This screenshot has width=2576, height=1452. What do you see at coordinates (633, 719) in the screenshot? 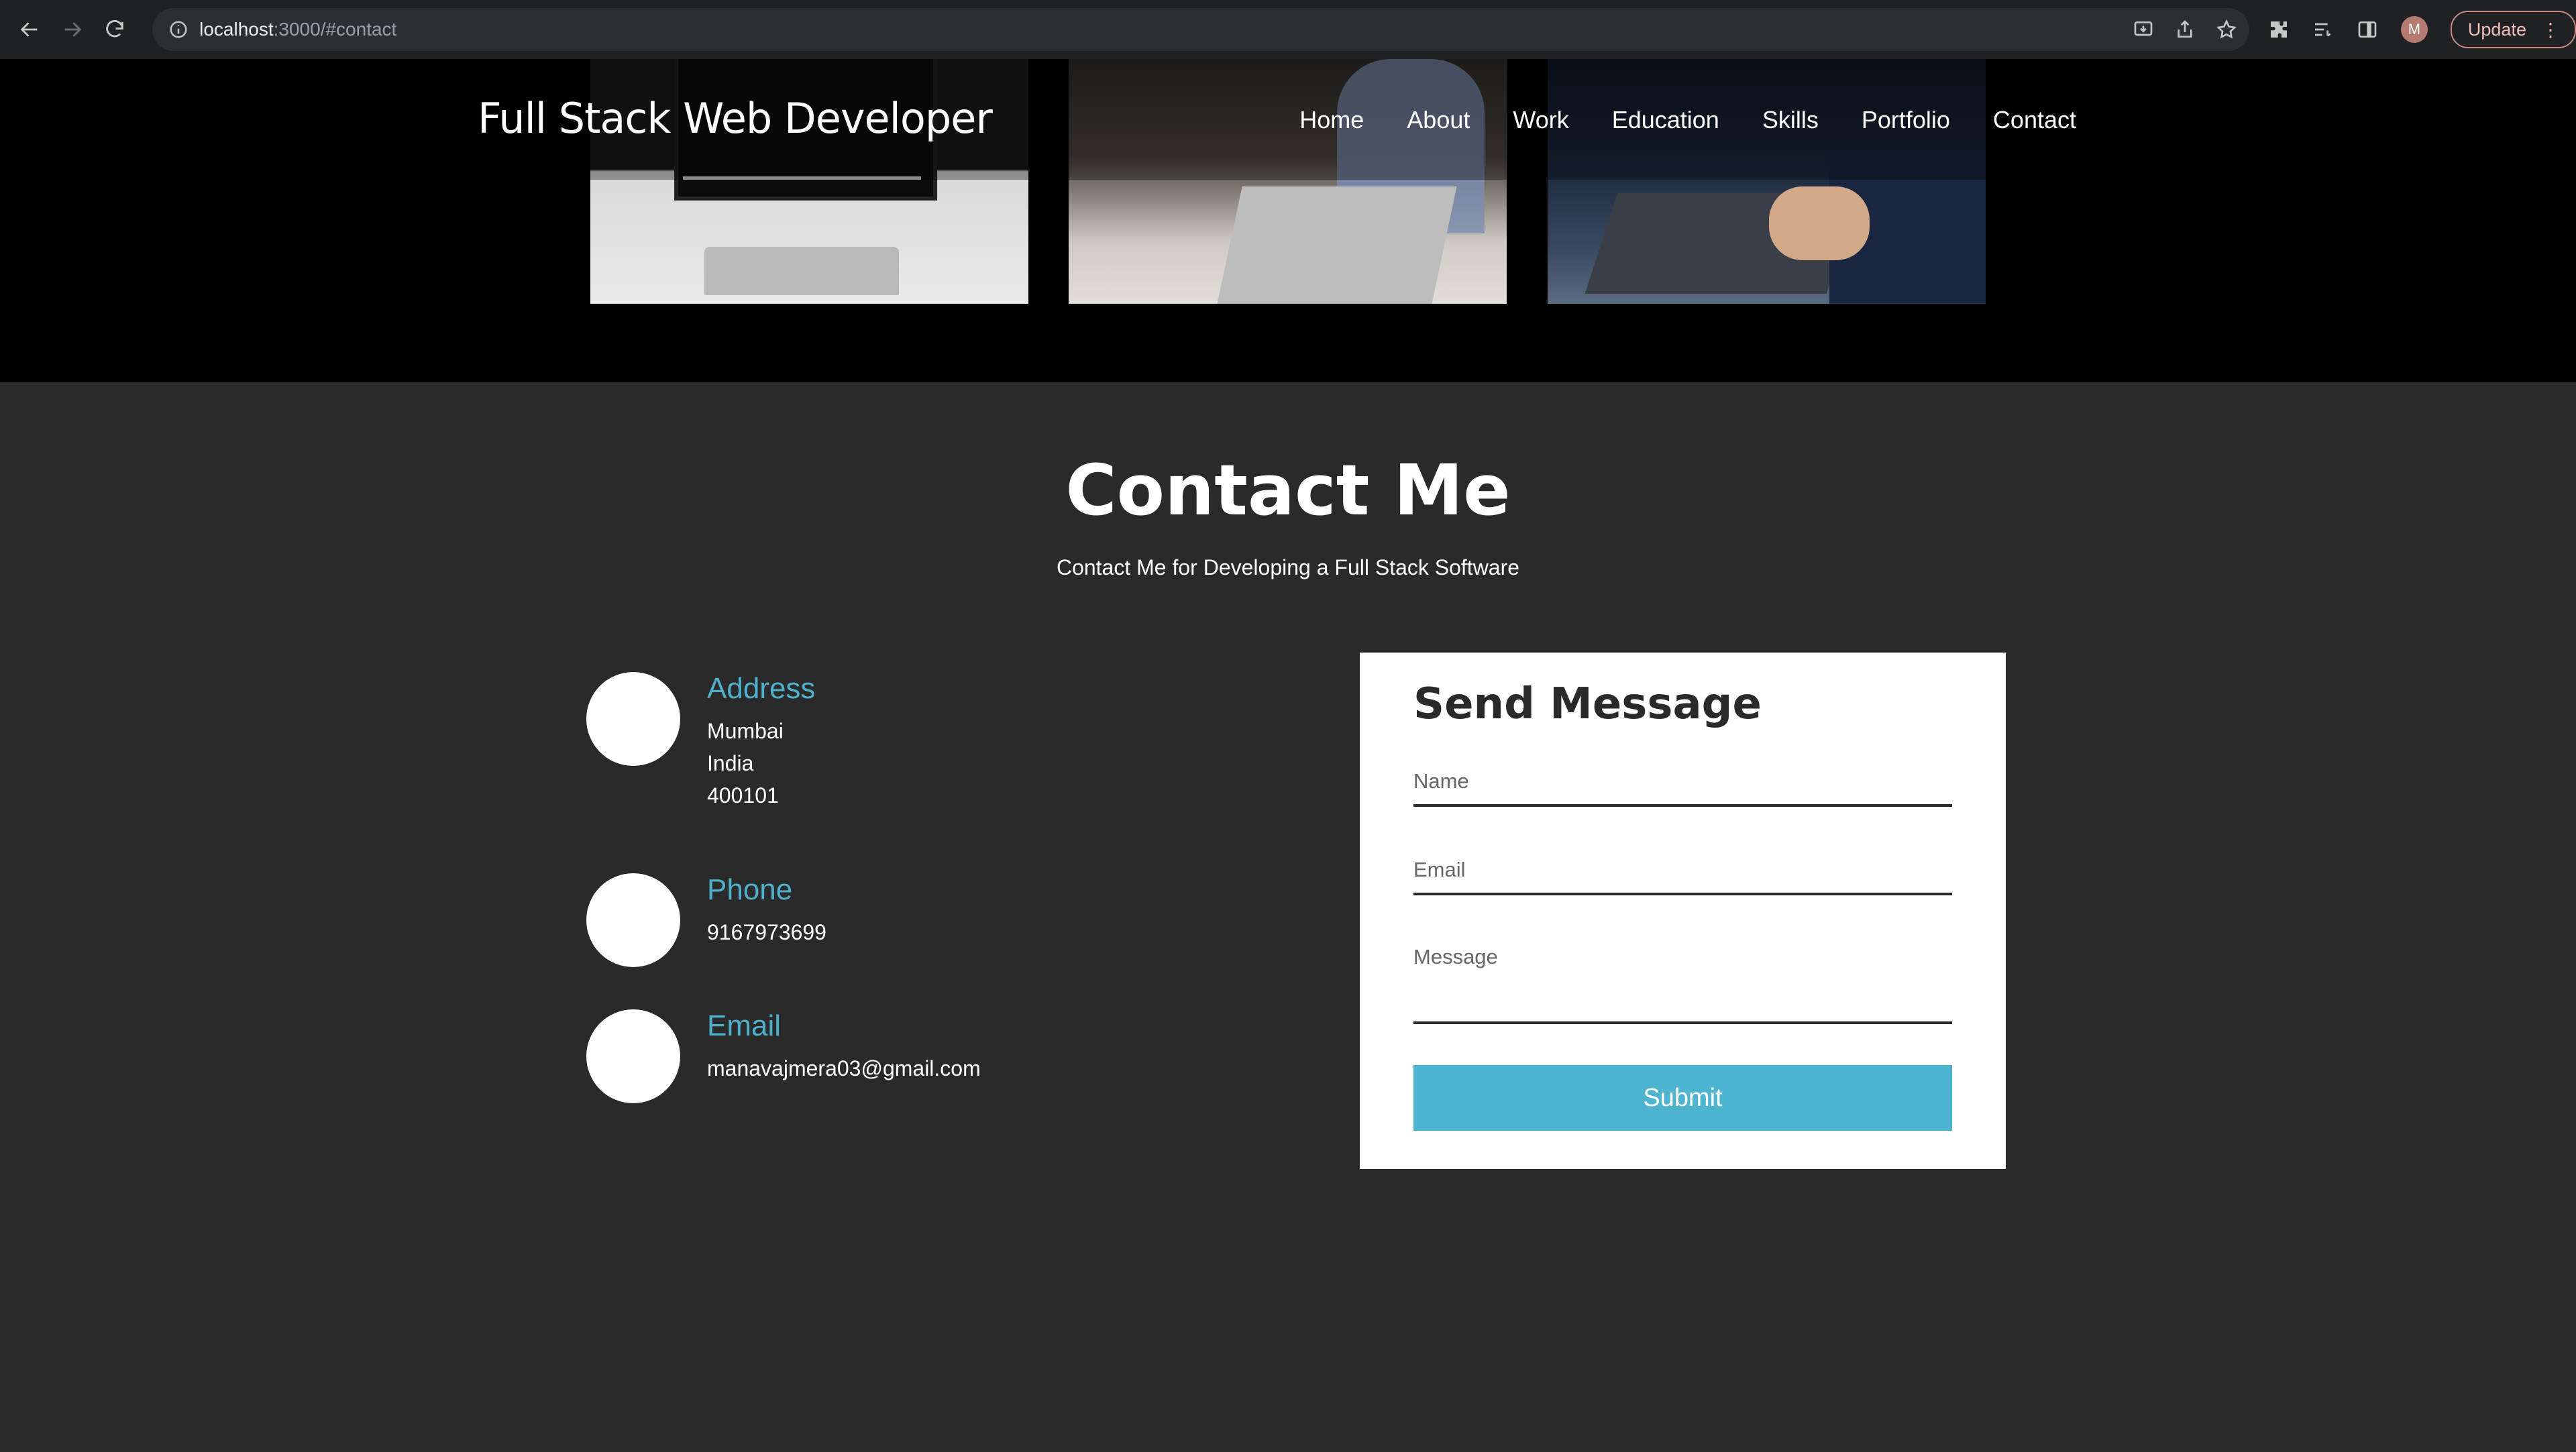
I see `address-icon` at bounding box center [633, 719].